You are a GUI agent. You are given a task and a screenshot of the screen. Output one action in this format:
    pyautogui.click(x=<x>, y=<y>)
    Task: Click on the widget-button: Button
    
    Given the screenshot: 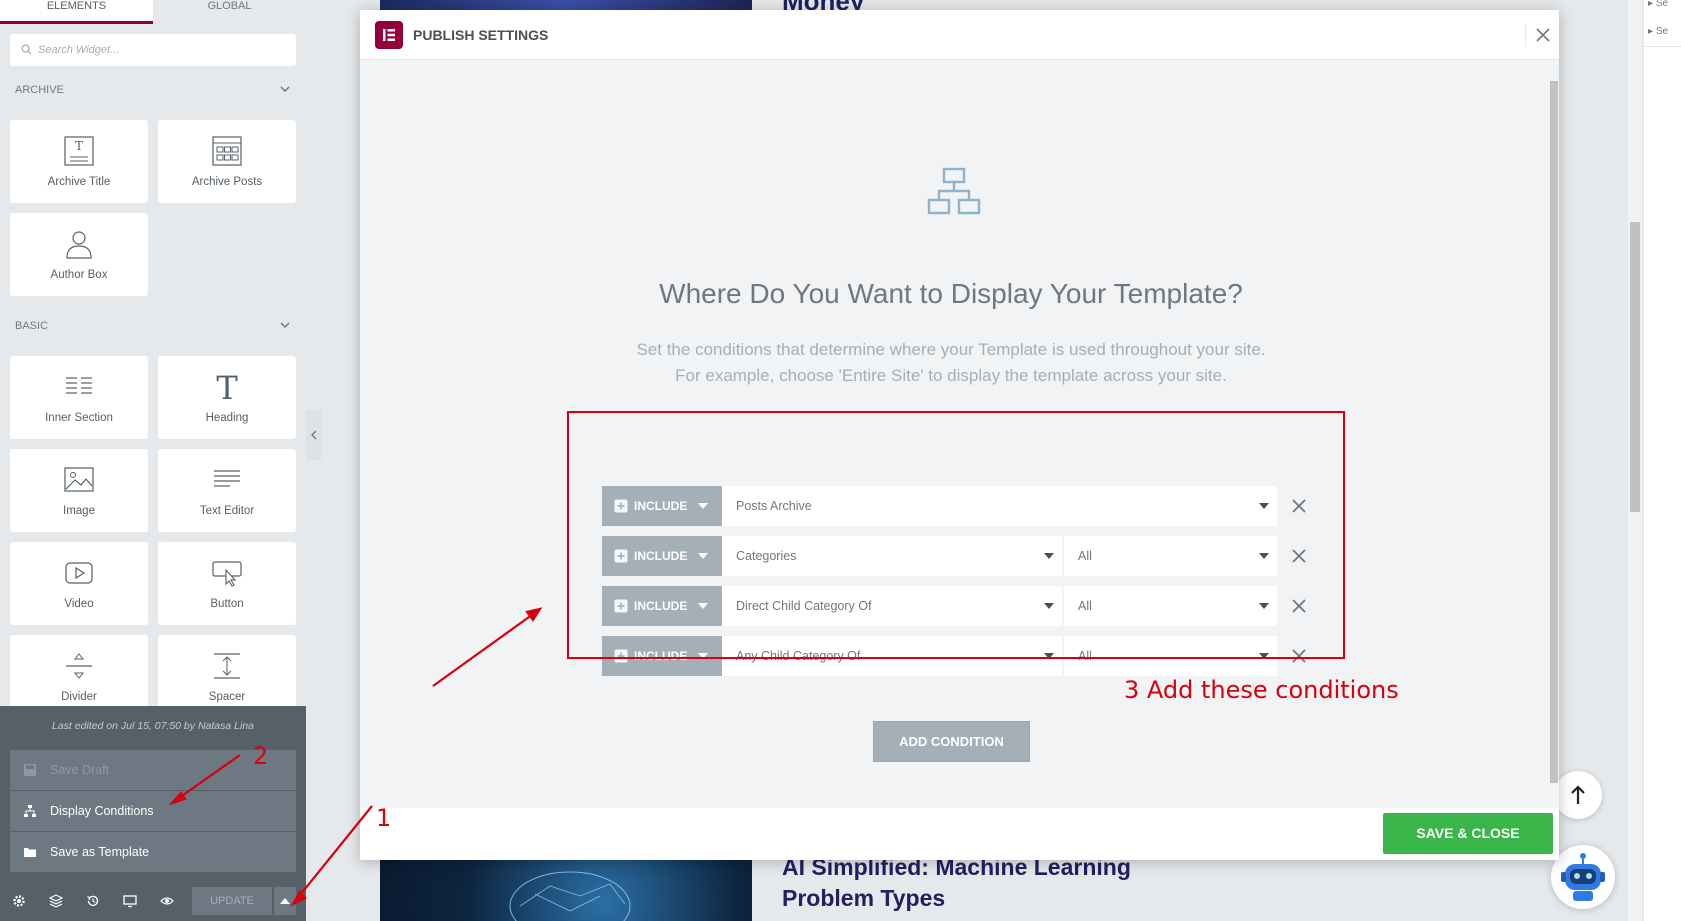 What is the action you would take?
    pyautogui.click(x=227, y=583)
    